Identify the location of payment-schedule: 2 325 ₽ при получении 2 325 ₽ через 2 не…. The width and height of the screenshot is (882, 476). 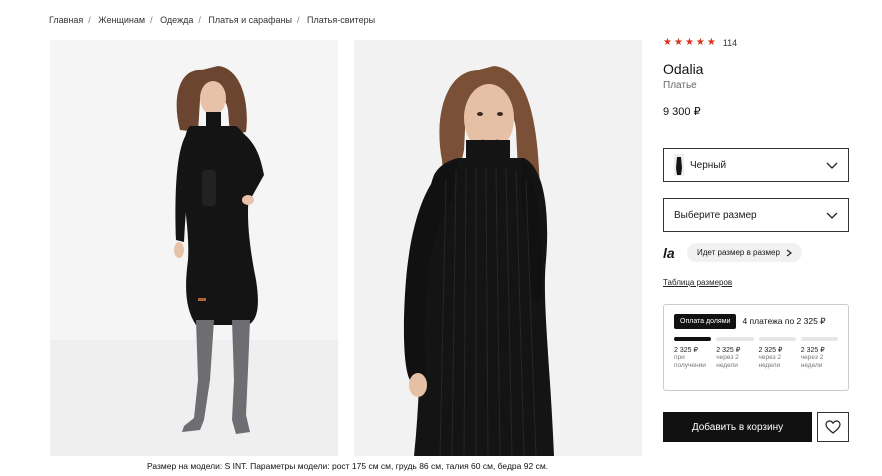
(756, 353).